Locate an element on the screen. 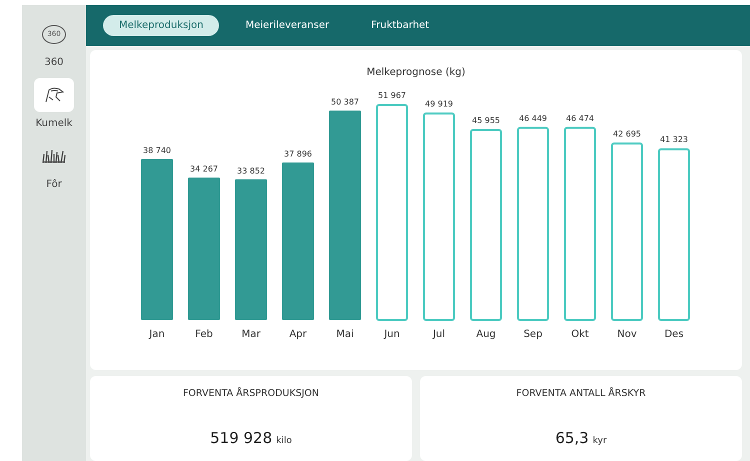  month-label: Feb is located at coordinates (204, 334).